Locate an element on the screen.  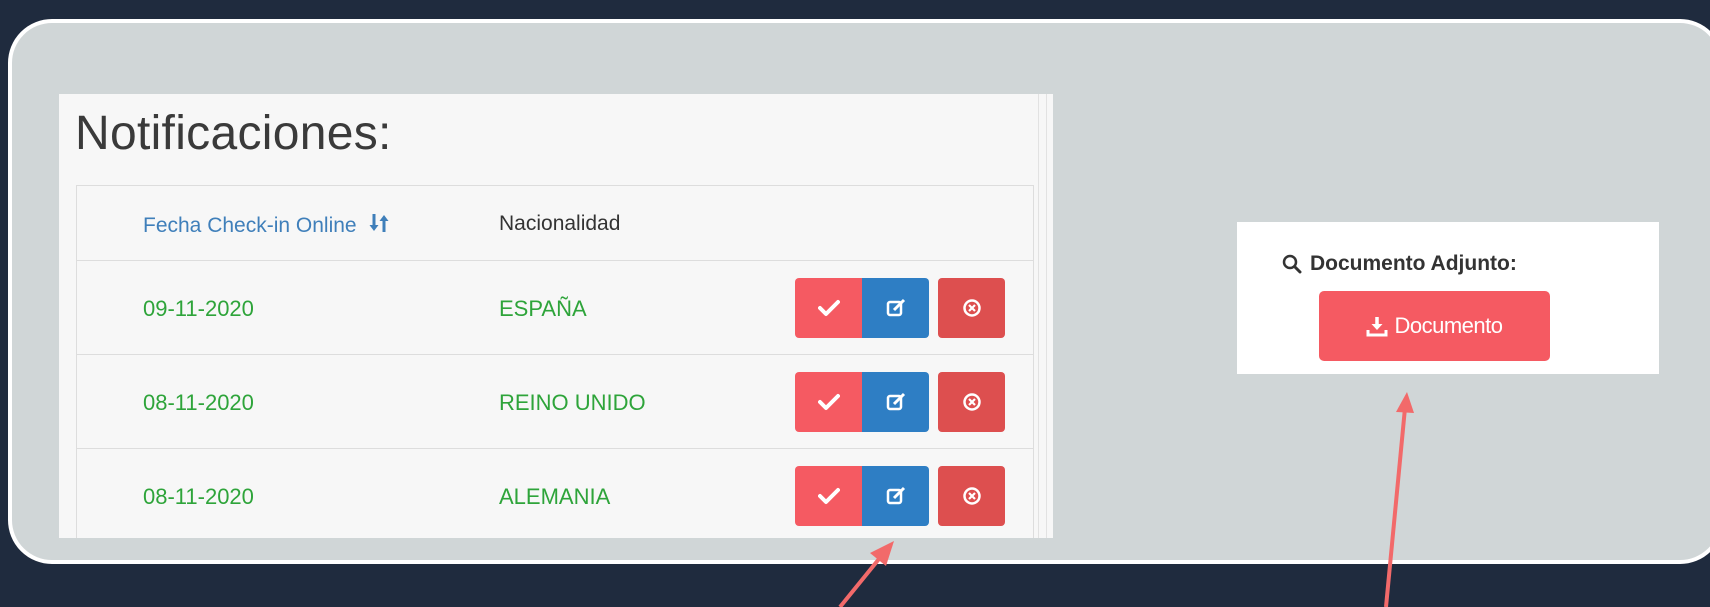
row-nationality: REINO UNIDO is located at coordinates (572, 402).